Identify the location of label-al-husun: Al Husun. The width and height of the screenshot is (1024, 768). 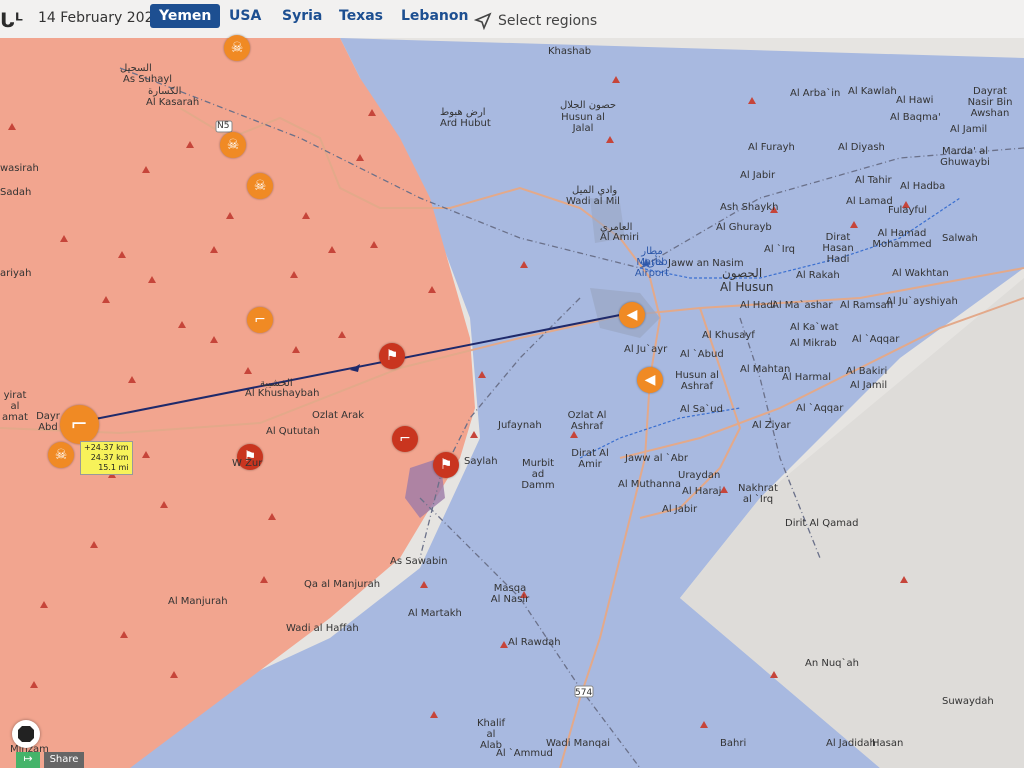
(747, 287).